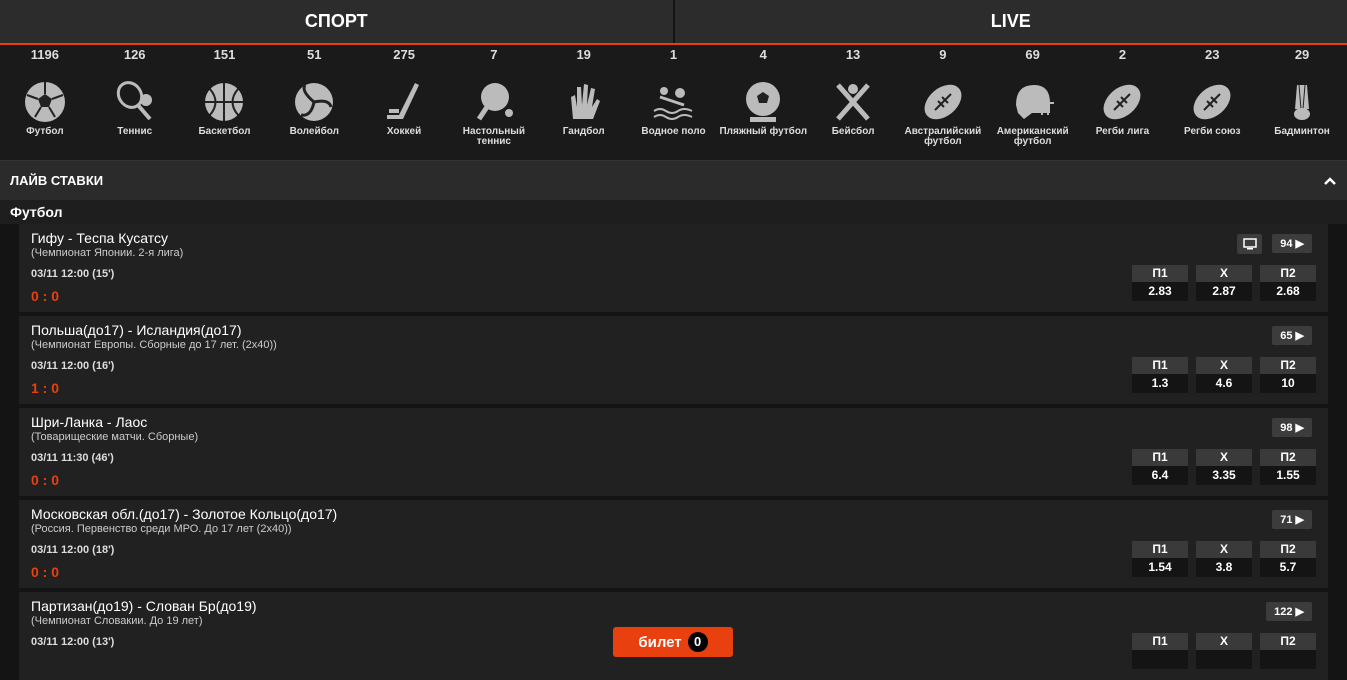 This screenshot has height=680, width=1347. What do you see at coordinates (225, 112) in the screenshot?
I see `sport-item: Баскетбол` at bounding box center [225, 112].